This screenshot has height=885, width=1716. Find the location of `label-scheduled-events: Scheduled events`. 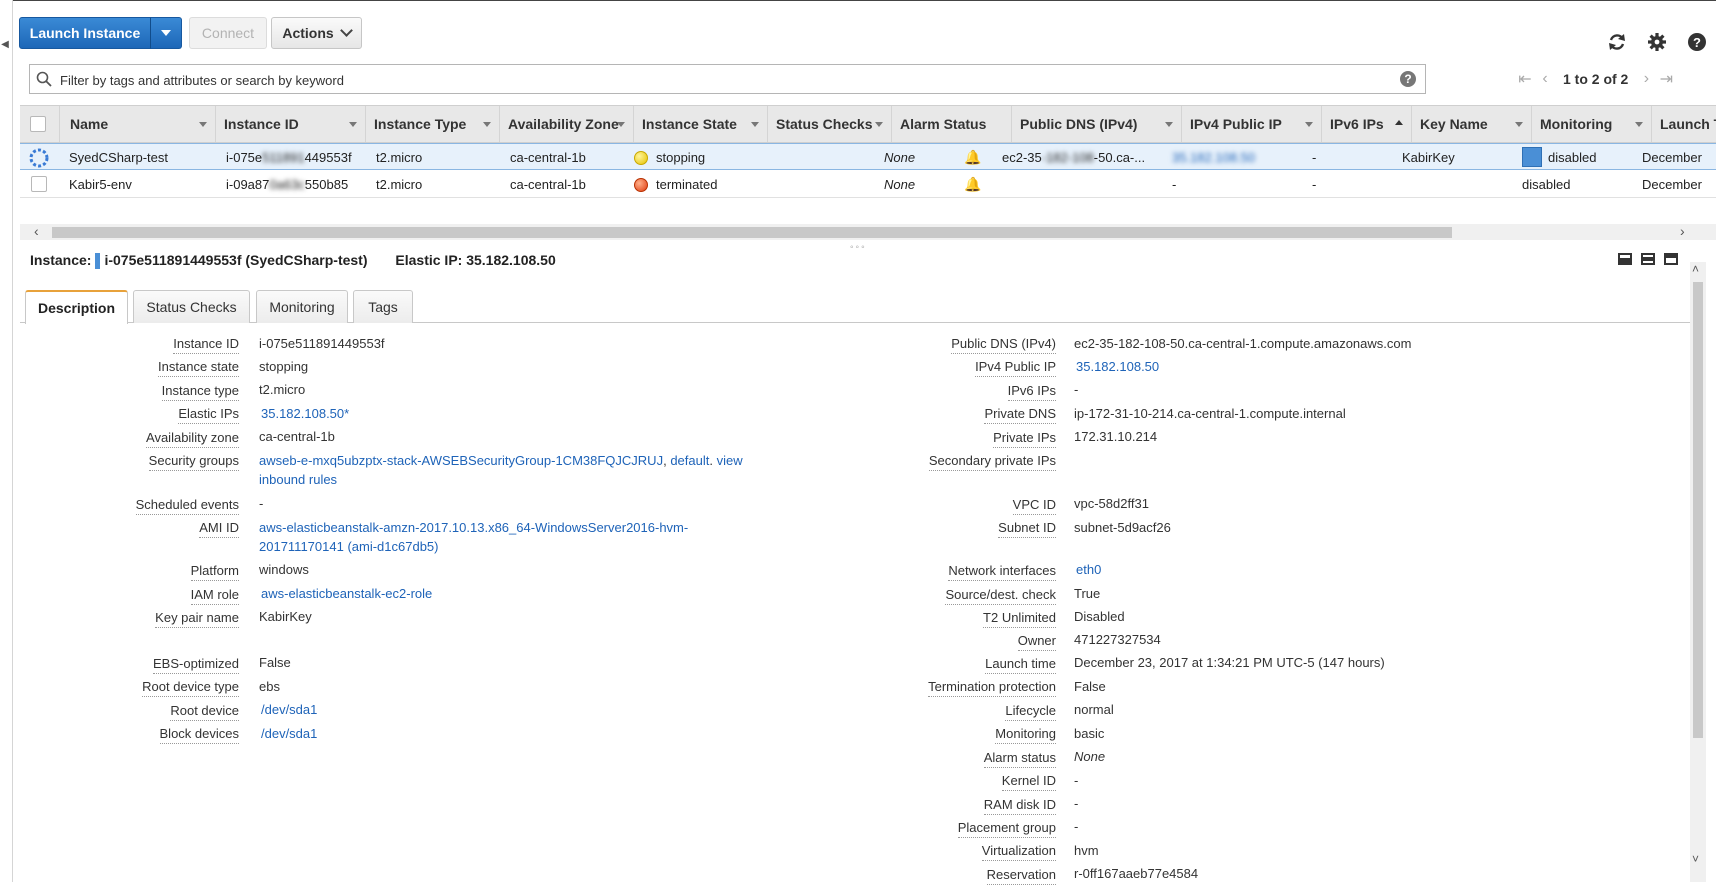

label-scheduled-events: Scheduled events is located at coordinates (187, 506).